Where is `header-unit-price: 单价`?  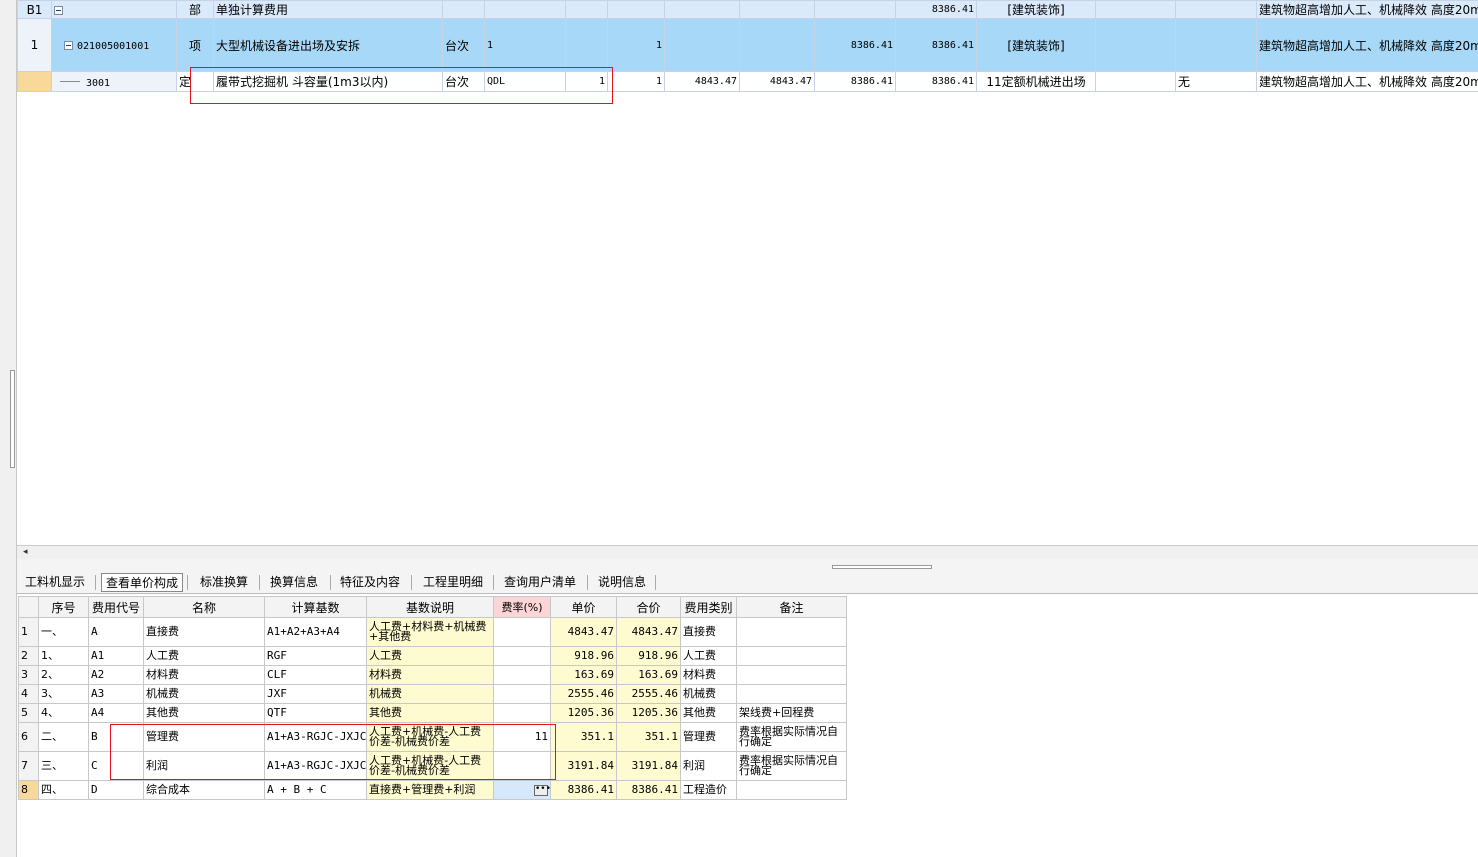 header-unit-price: 单价 is located at coordinates (583, 607).